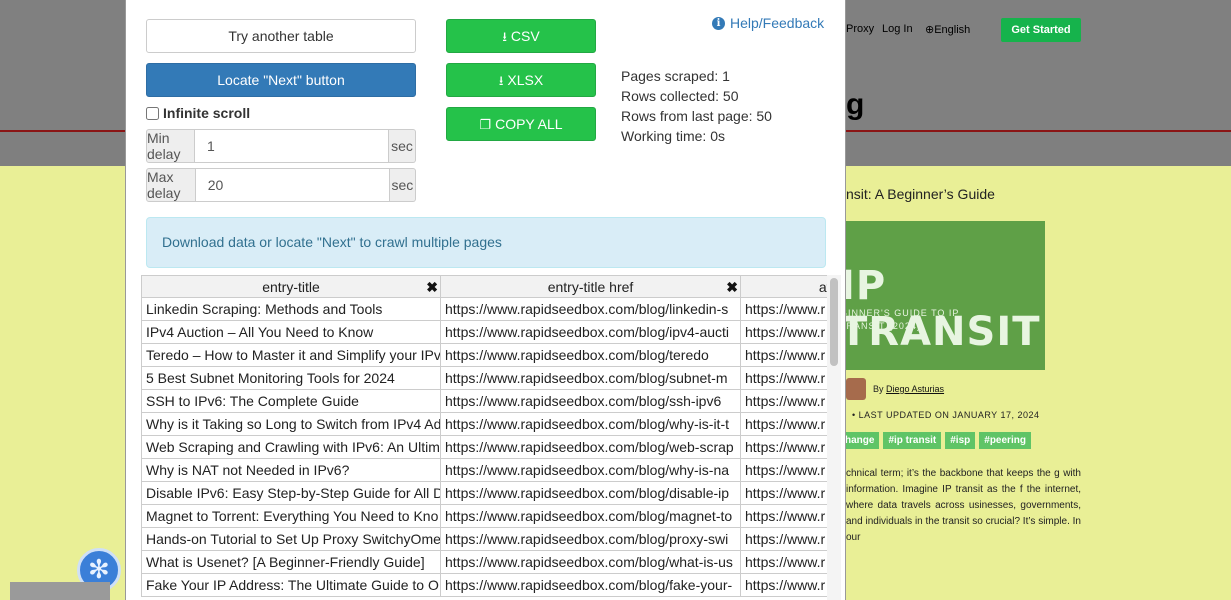  Describe the element at coordinates (152, 113) in the screenshot. I see `infinite-scroll-checkbox` at that location.